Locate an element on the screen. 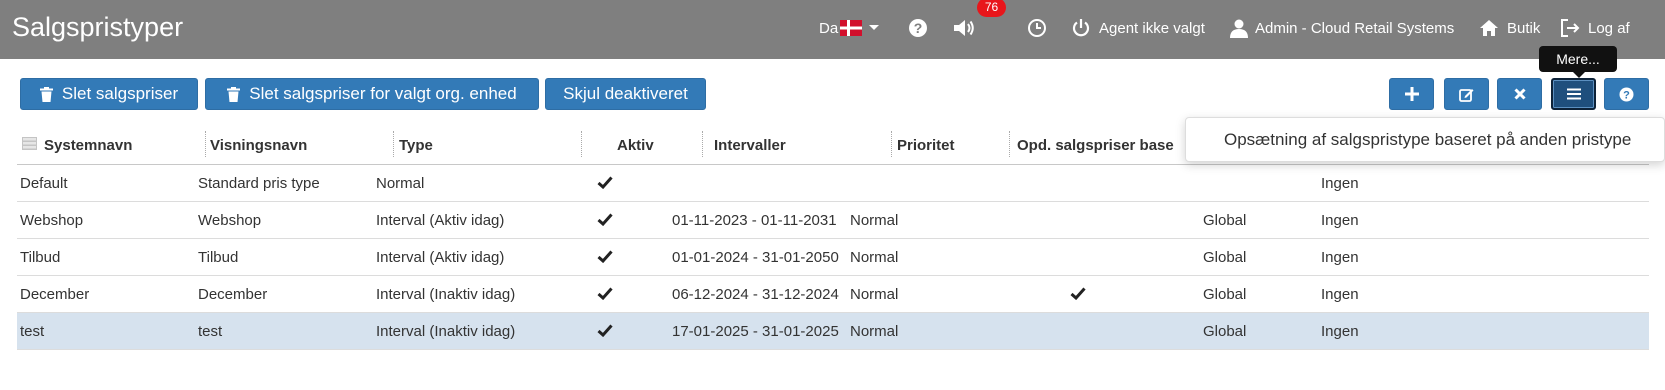 The width and height of the screenshot is (1665, 390). help-menu-icon: ? is located at coordinates (918, 28).